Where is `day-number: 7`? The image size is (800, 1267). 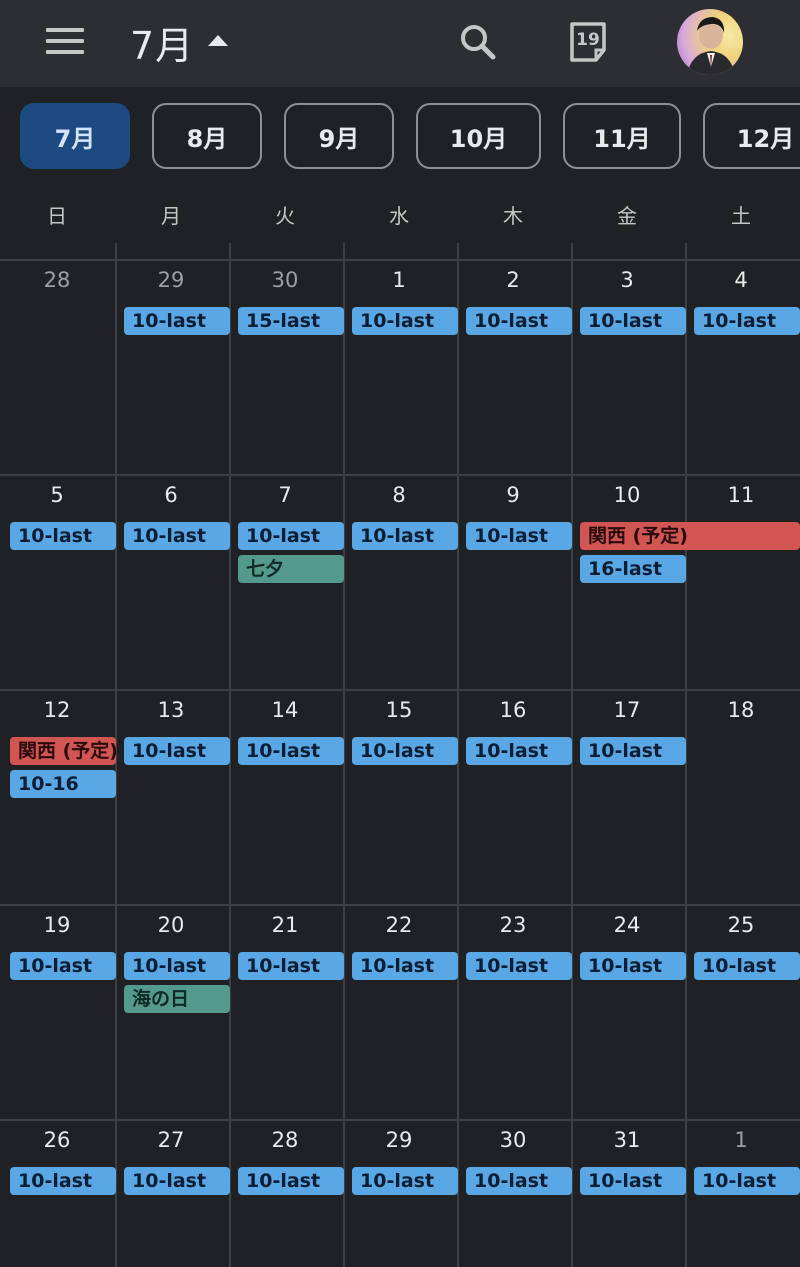 day-number: 7 is located at coordinates (285, 495).